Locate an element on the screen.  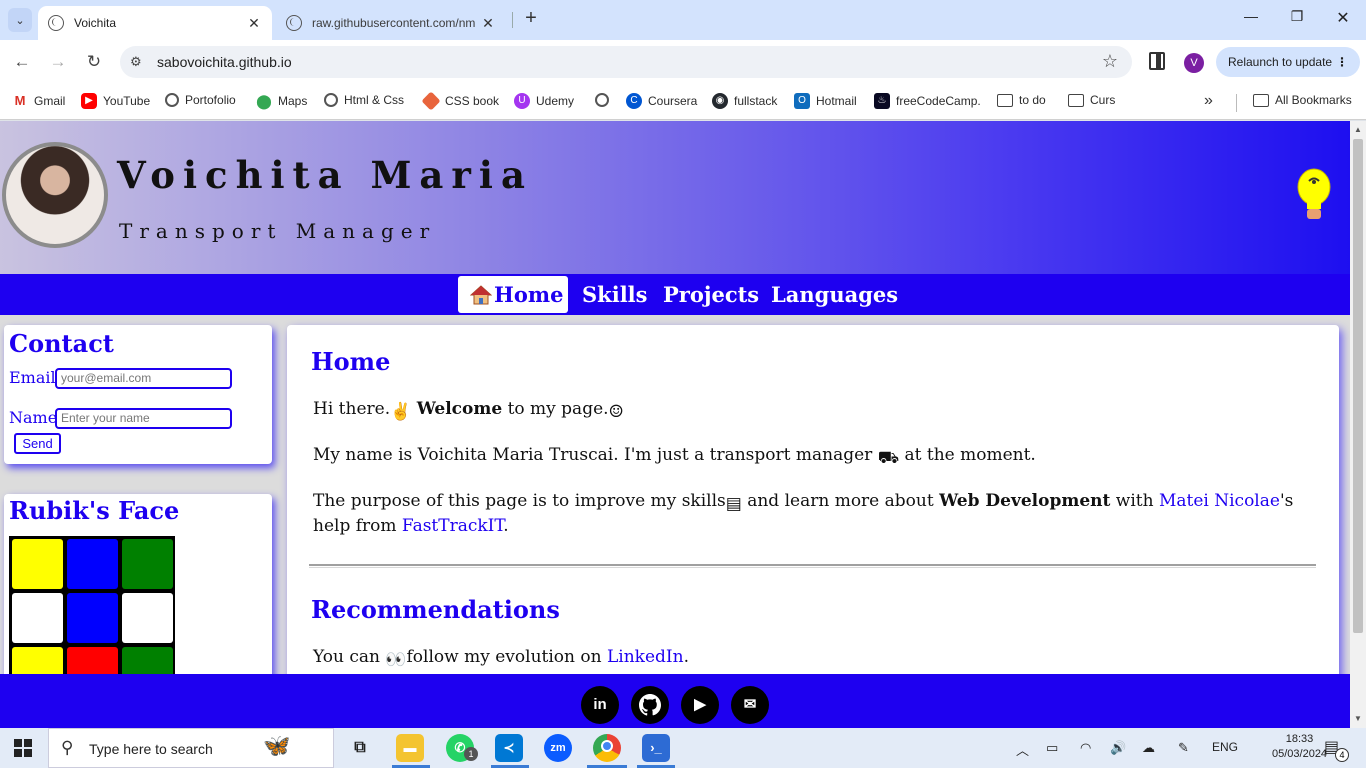
windows-start-icon is located at coordinates (23, 748).